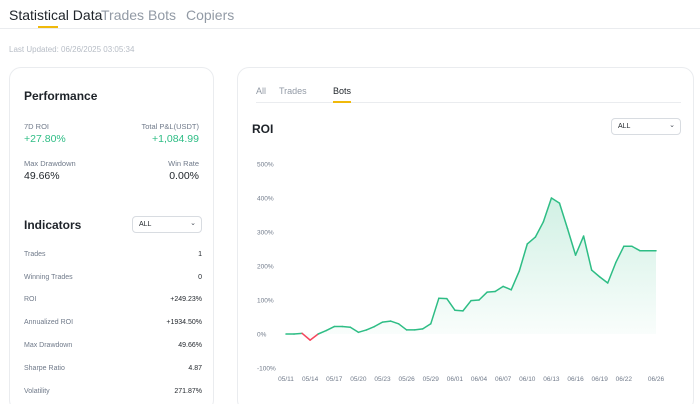 The height and width of the screenshot is (404, 700). Describe the element at coordinates (37, 126) in the screenshot. I see `roi-7d-label: 7D ROI` at that location.